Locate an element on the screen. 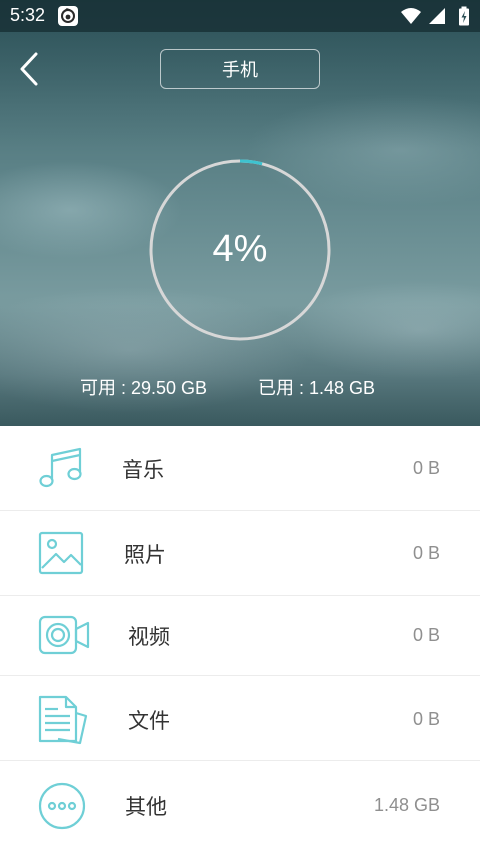 This screenshot has width=480, height=853. app-notification-icon is located at coordinates (68, 16).